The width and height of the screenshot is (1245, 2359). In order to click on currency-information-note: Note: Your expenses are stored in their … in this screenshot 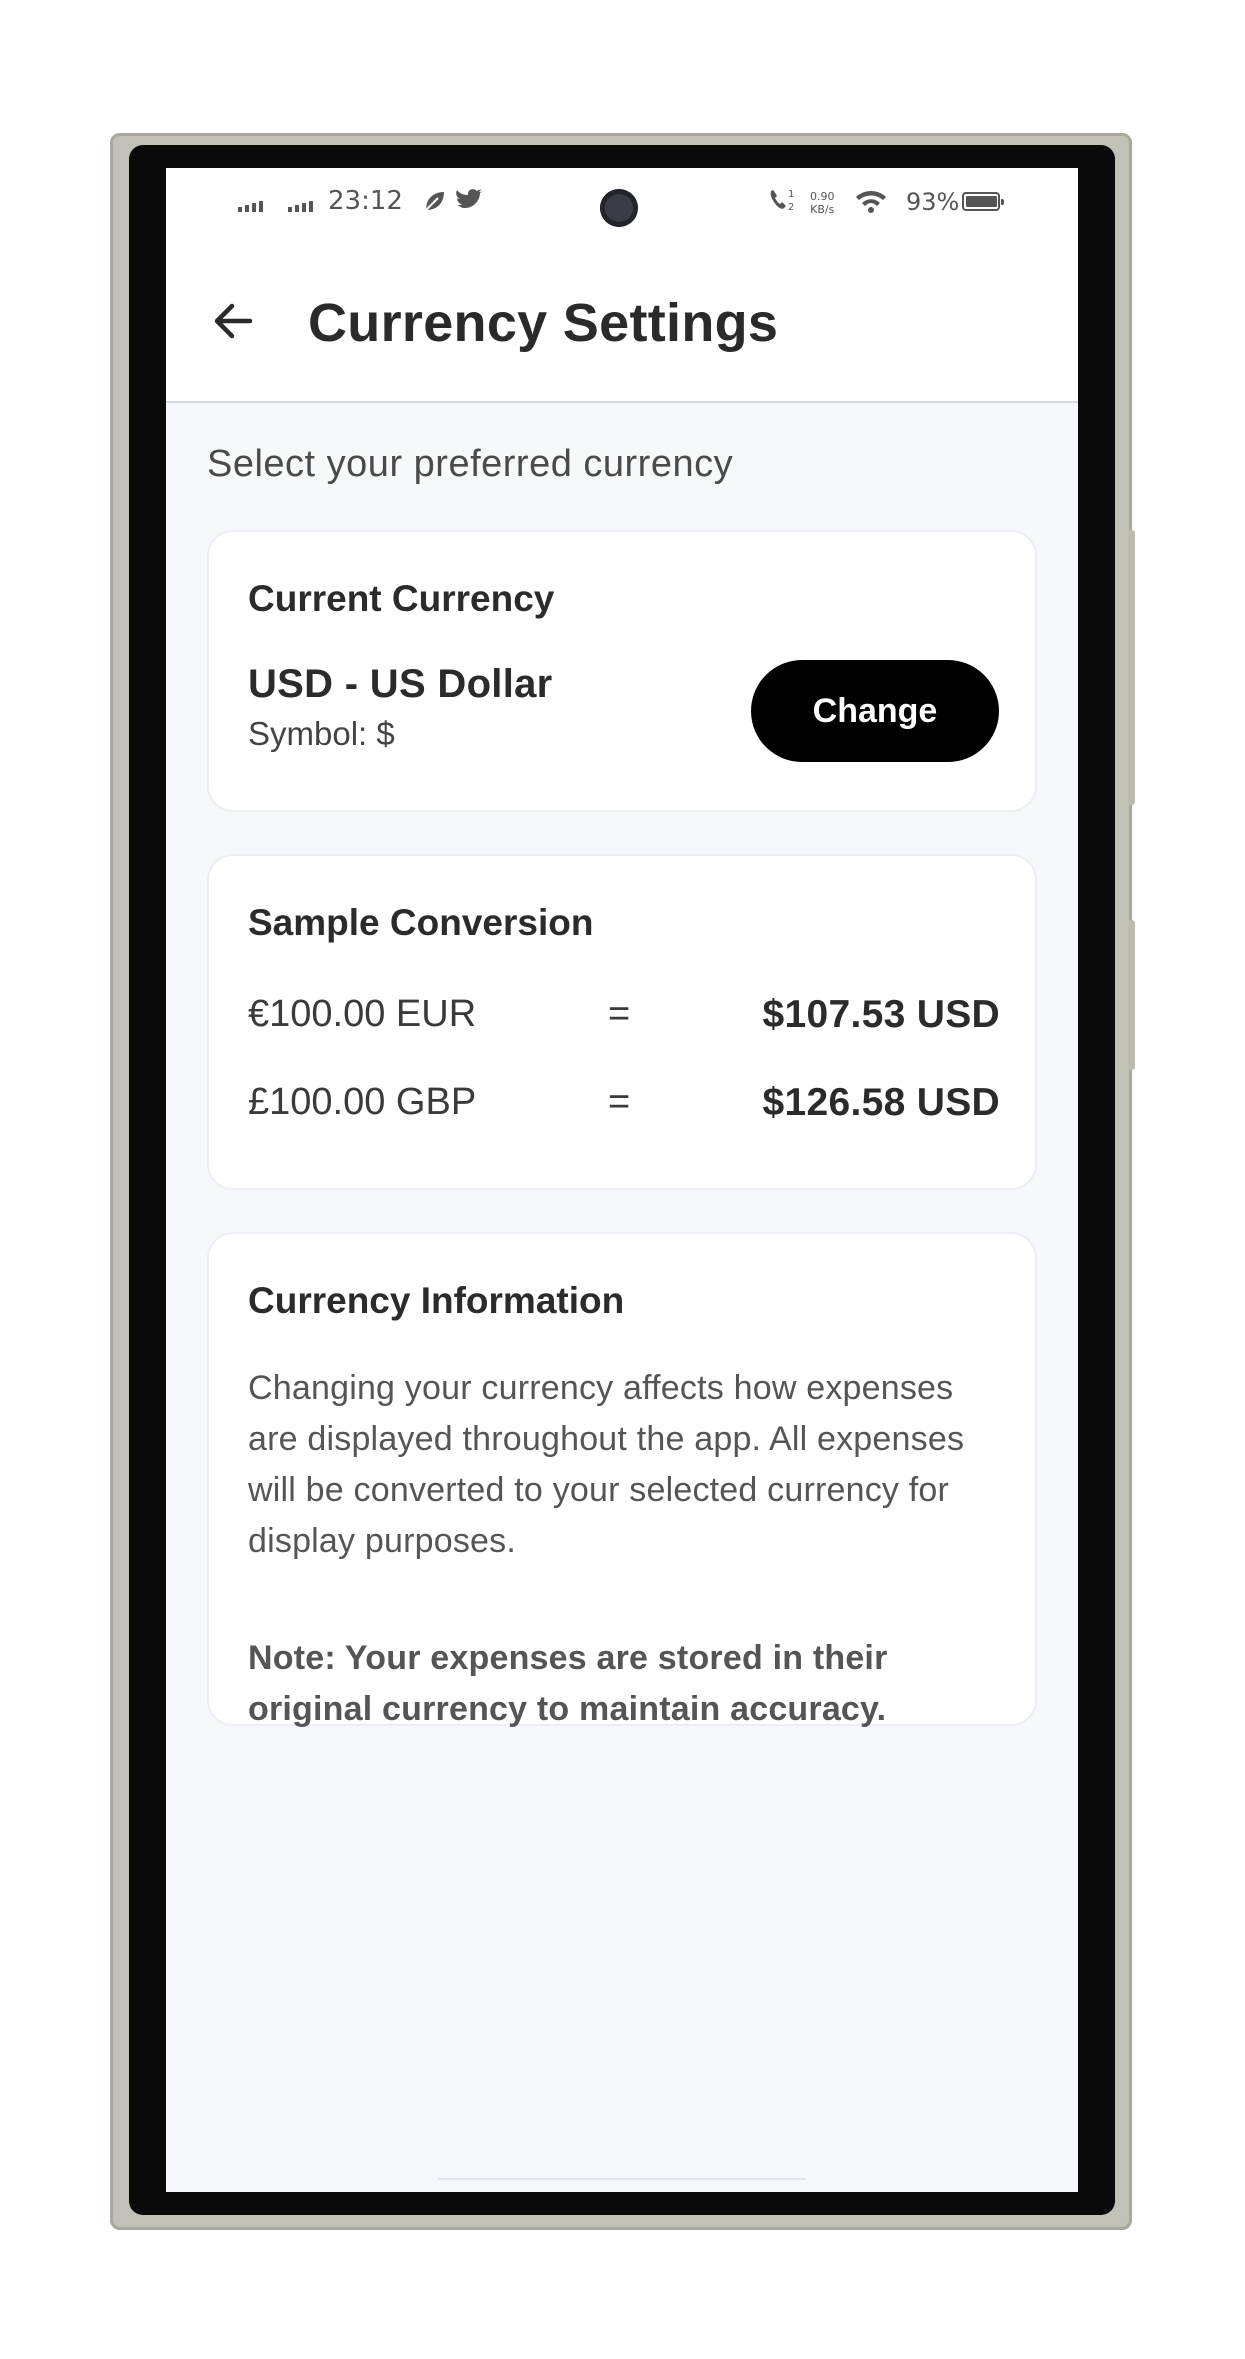, I will do `click(568, 1683)`.